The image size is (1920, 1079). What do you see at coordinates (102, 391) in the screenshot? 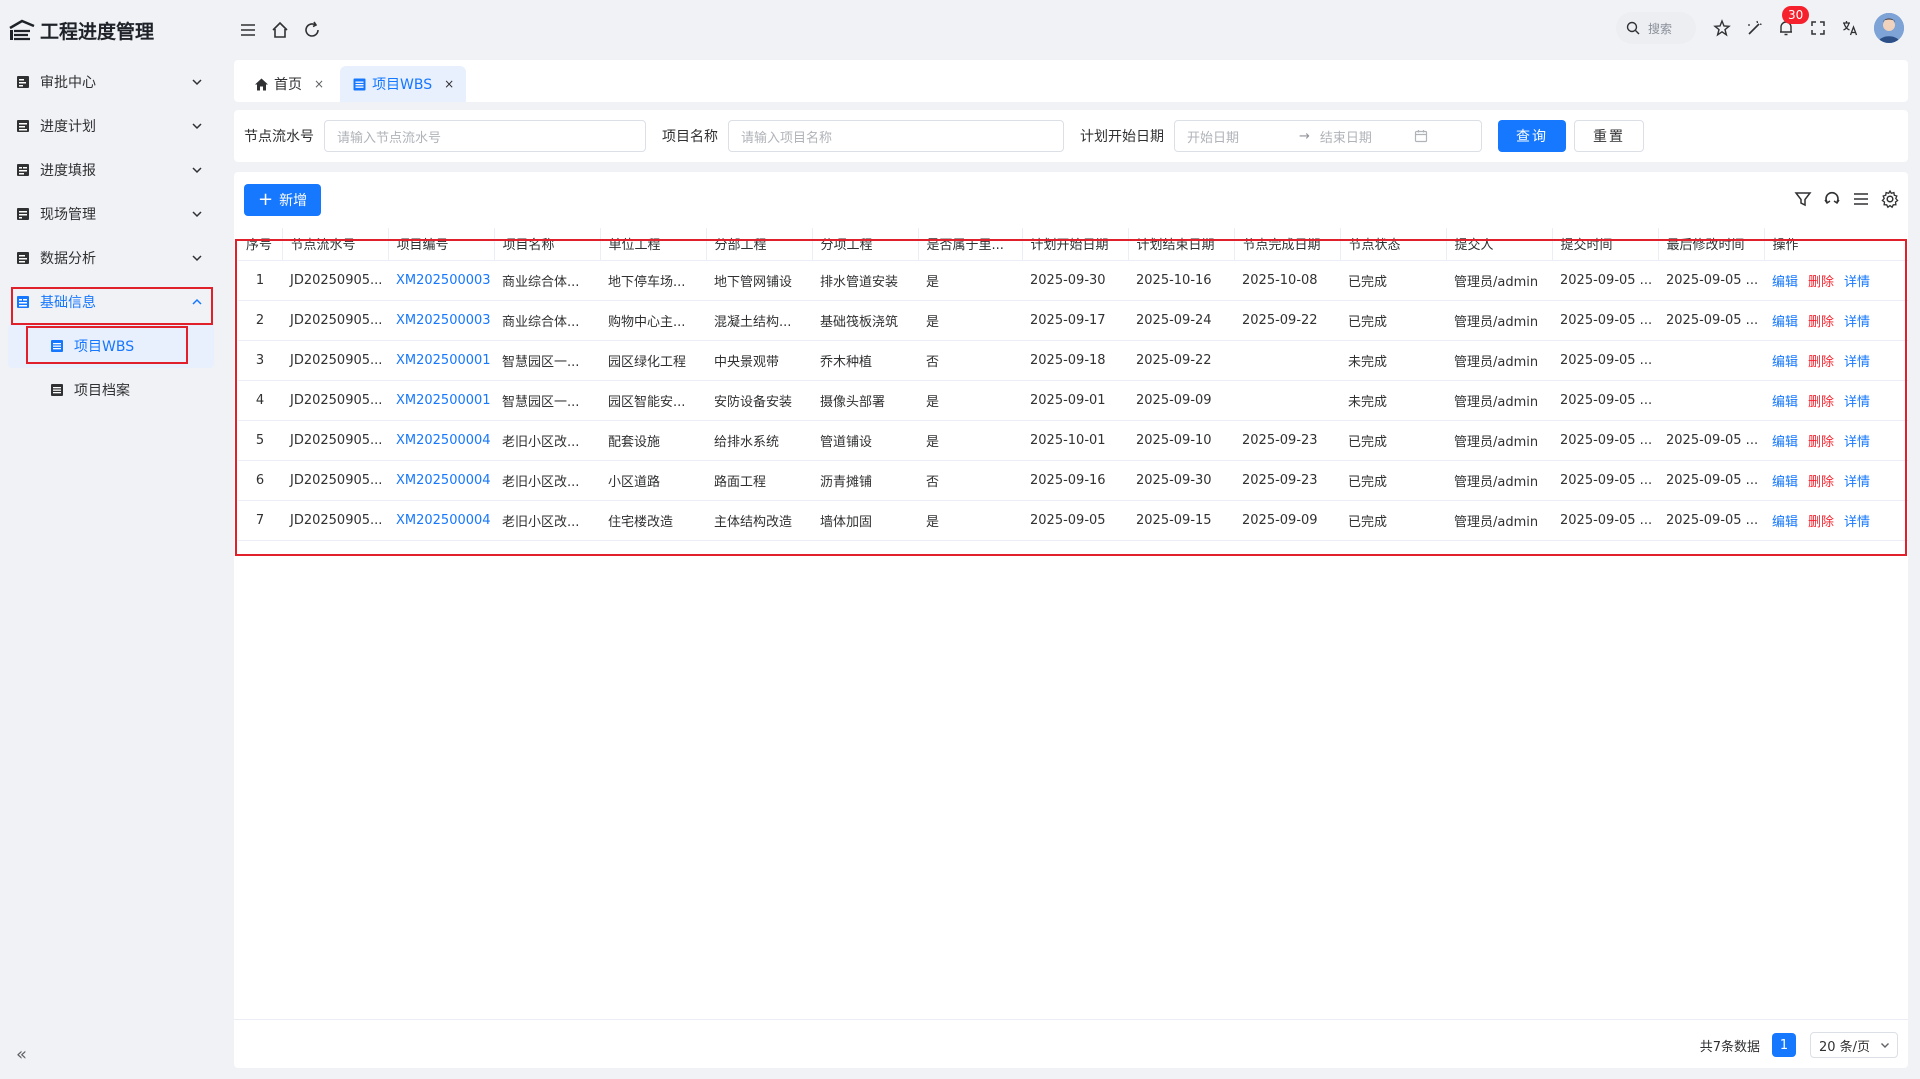
I see `sidebar-subitem-label: 项目档案` at bounding box center [102, 391].